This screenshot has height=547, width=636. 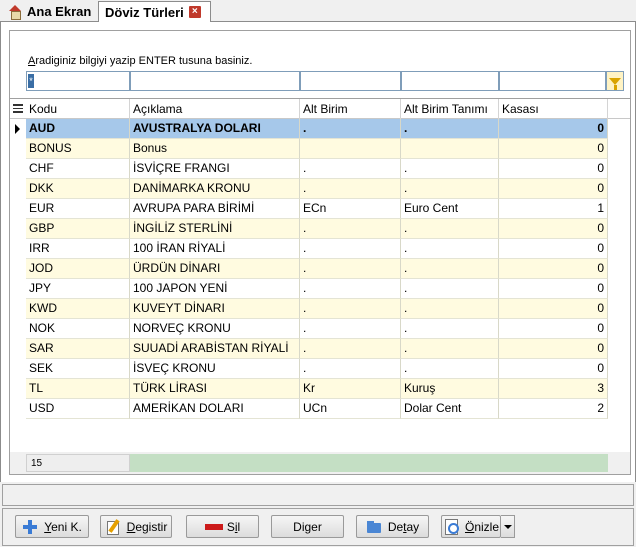 I want to click on column-header-alt-birim-tanimi: Alt Birim Tanımı, so click(x=450, y=109).